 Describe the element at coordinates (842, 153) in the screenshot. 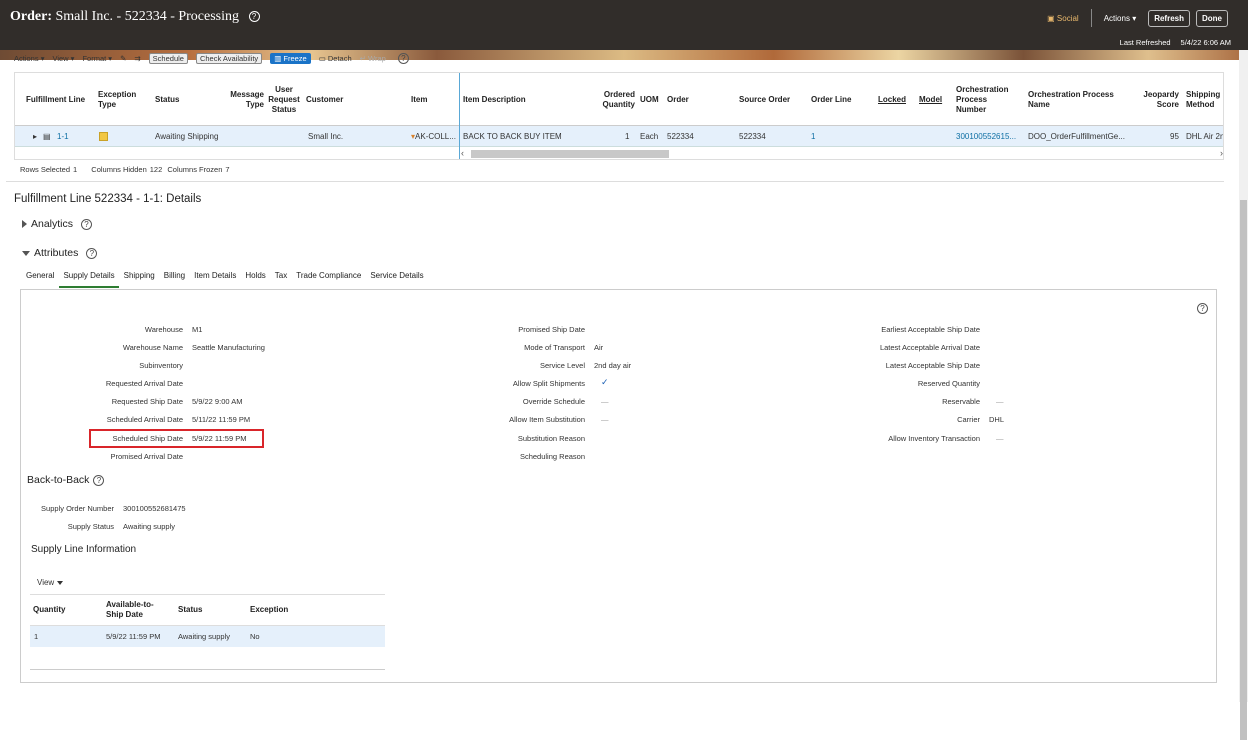

I see `horizontal-scrollbar: ‹ ›` at that location.